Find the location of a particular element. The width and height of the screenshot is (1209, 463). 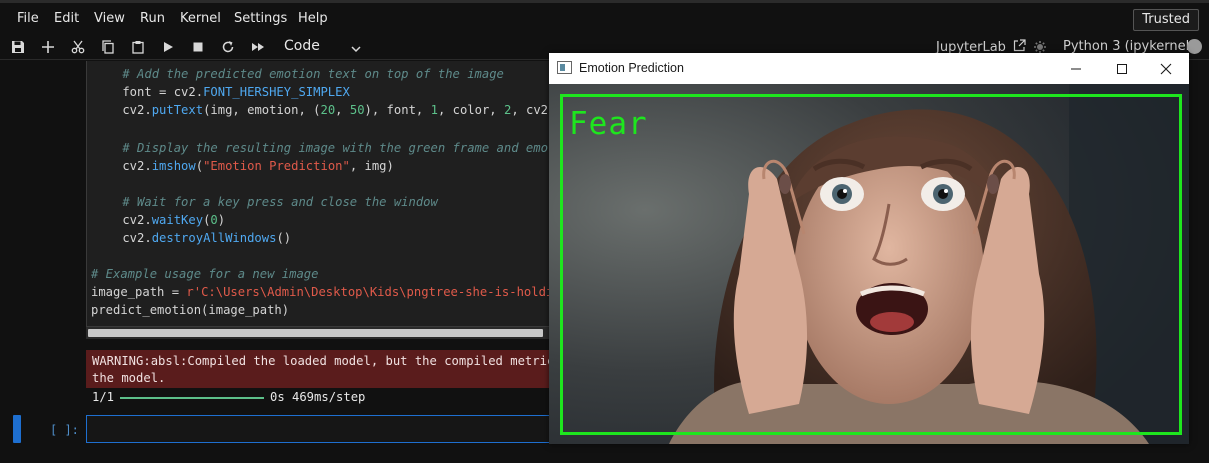

menu-kernel: Kernel is located at coordinates (200, 18).